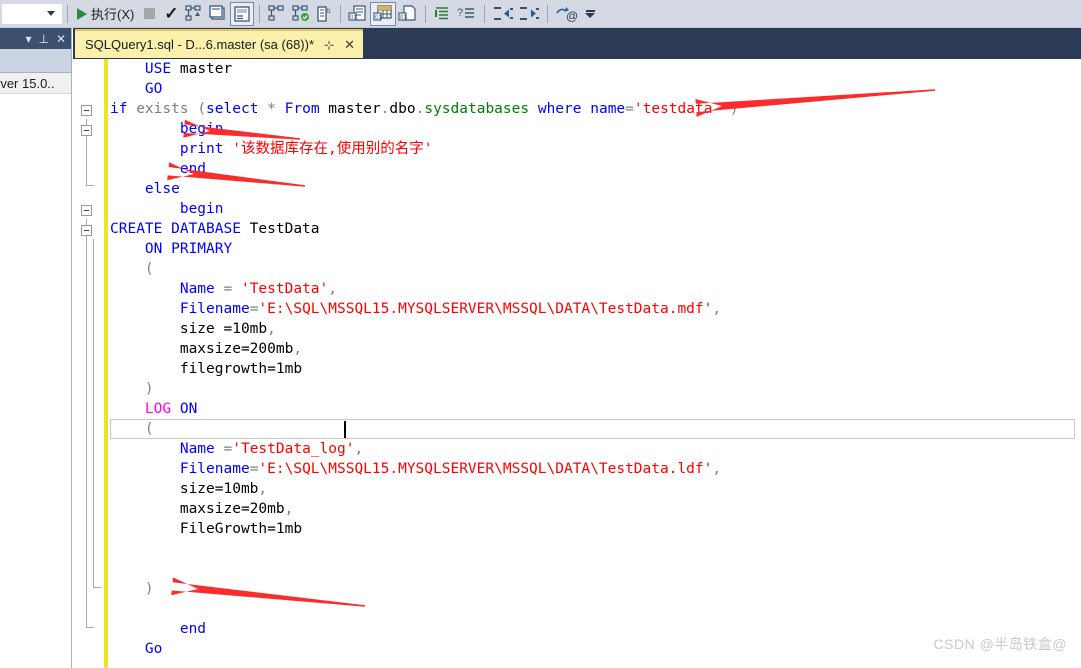 The height and width of the screenshot is (668, 1081). What do you see at coordinates (88, 363) in the screenshot?
I see `outlining-margin` at bounding box center [88, 363].